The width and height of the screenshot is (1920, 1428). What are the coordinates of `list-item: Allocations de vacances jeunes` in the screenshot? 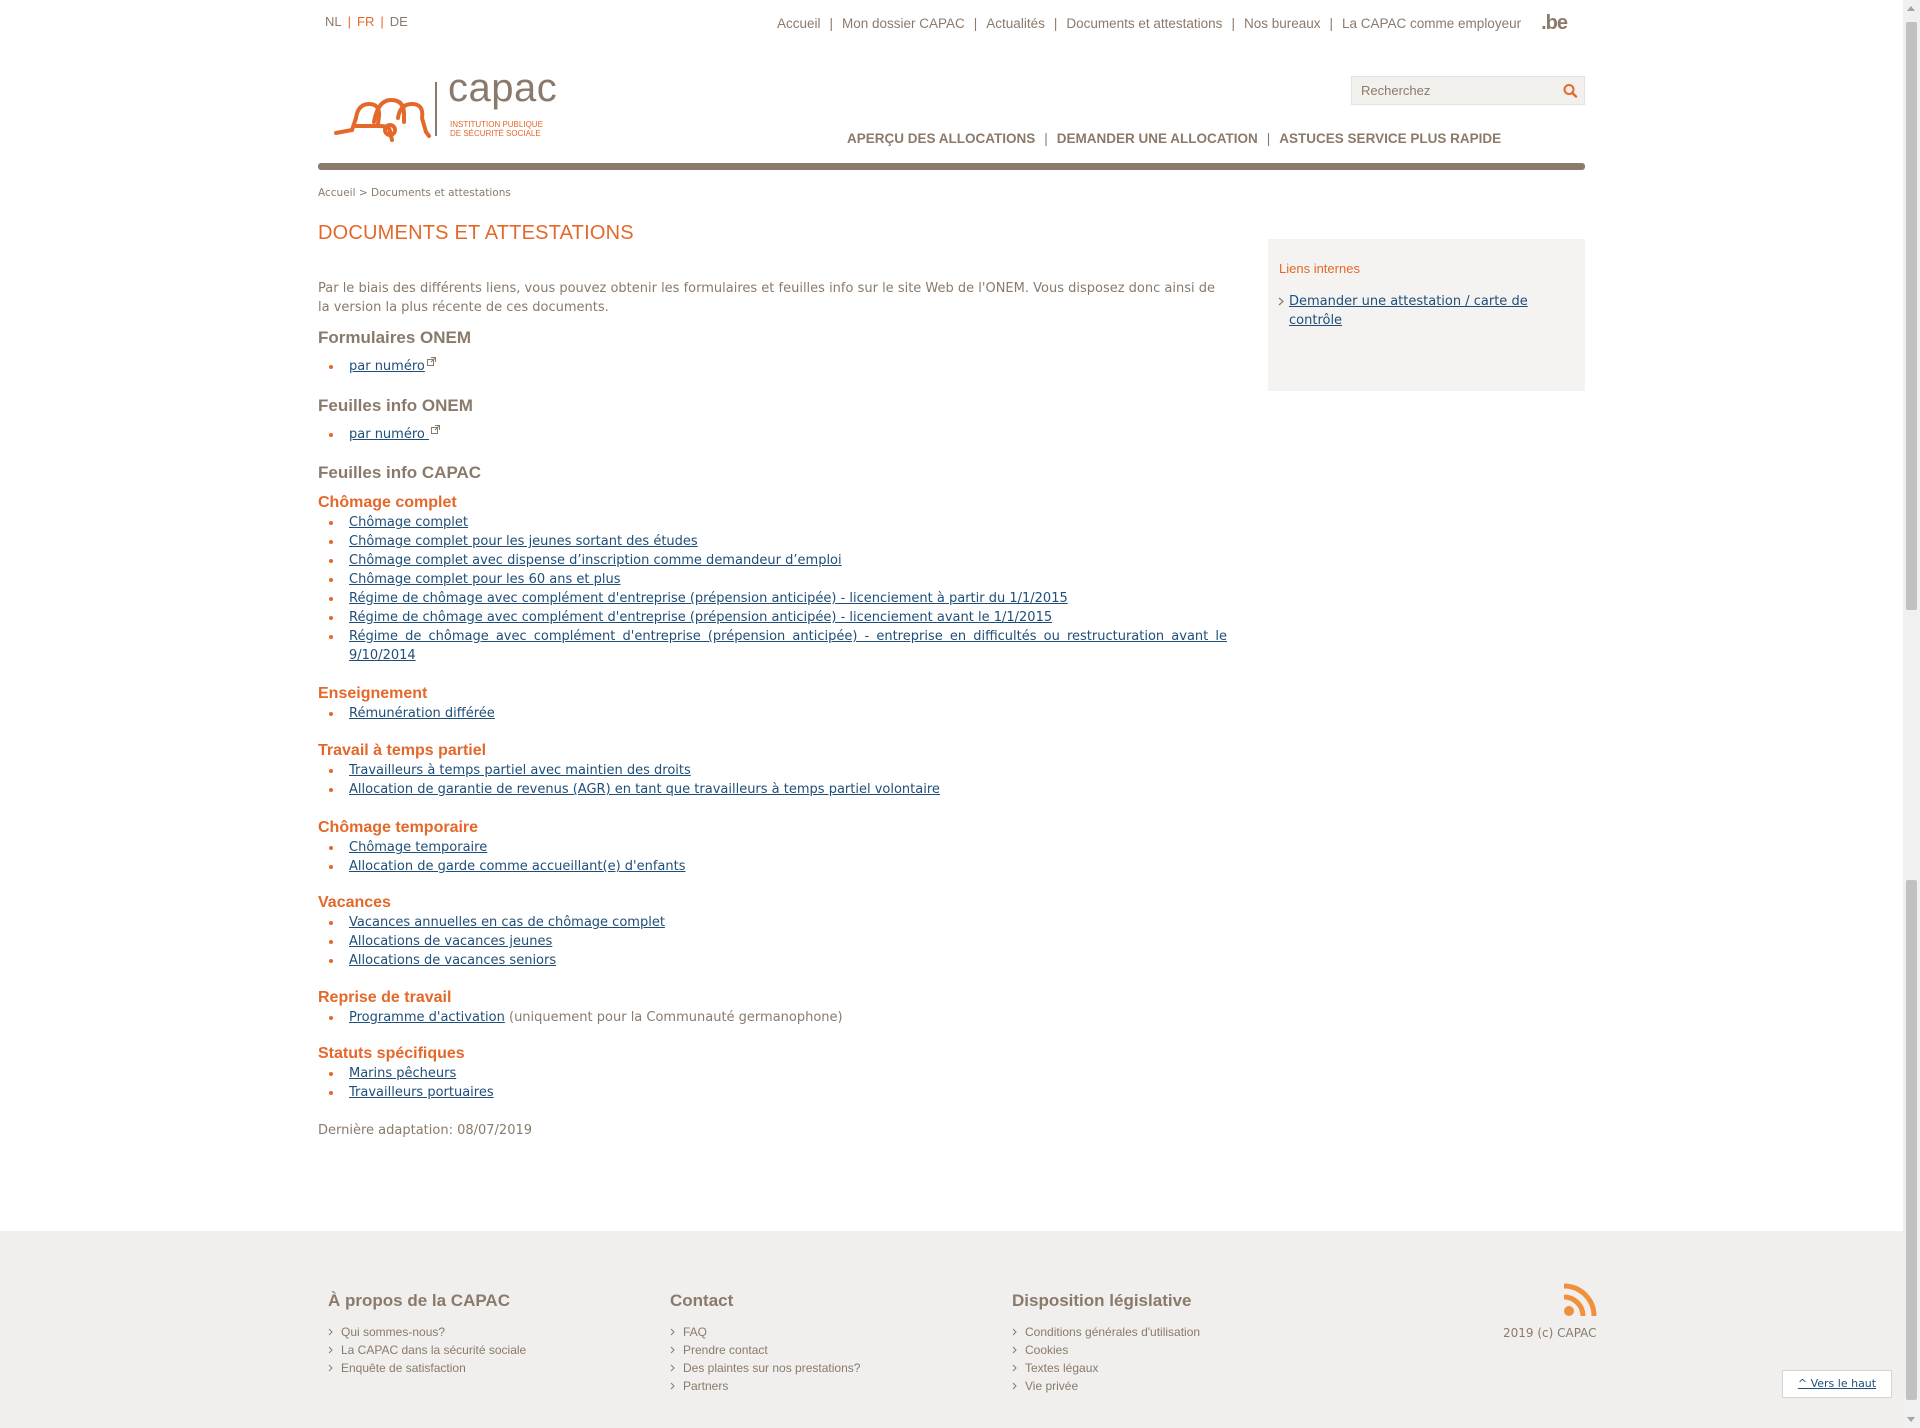 It's located at (779, 941).